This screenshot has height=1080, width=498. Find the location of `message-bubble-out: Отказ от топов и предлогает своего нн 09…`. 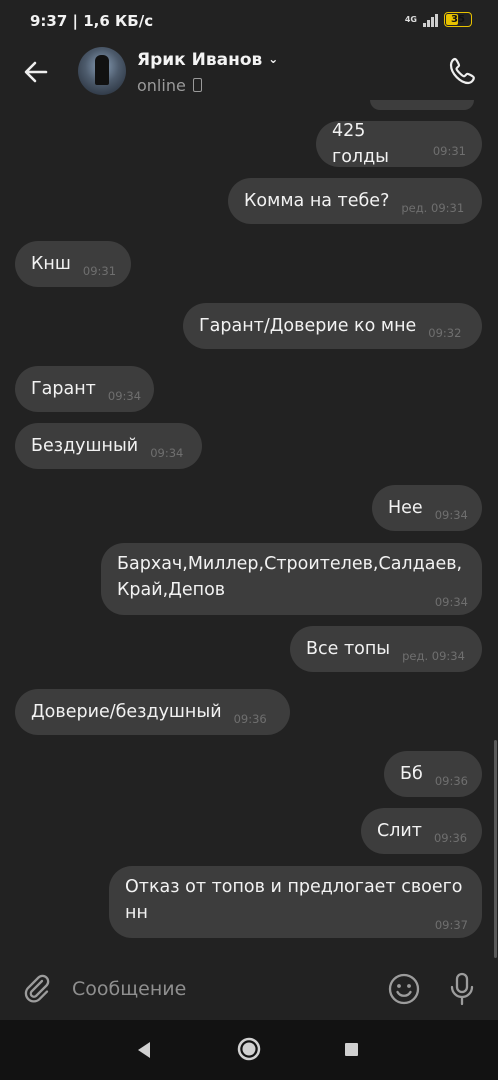

message-bubble-out: Отказ от топов и предлогает своего нн 09… is located at coordinates (295, 902).